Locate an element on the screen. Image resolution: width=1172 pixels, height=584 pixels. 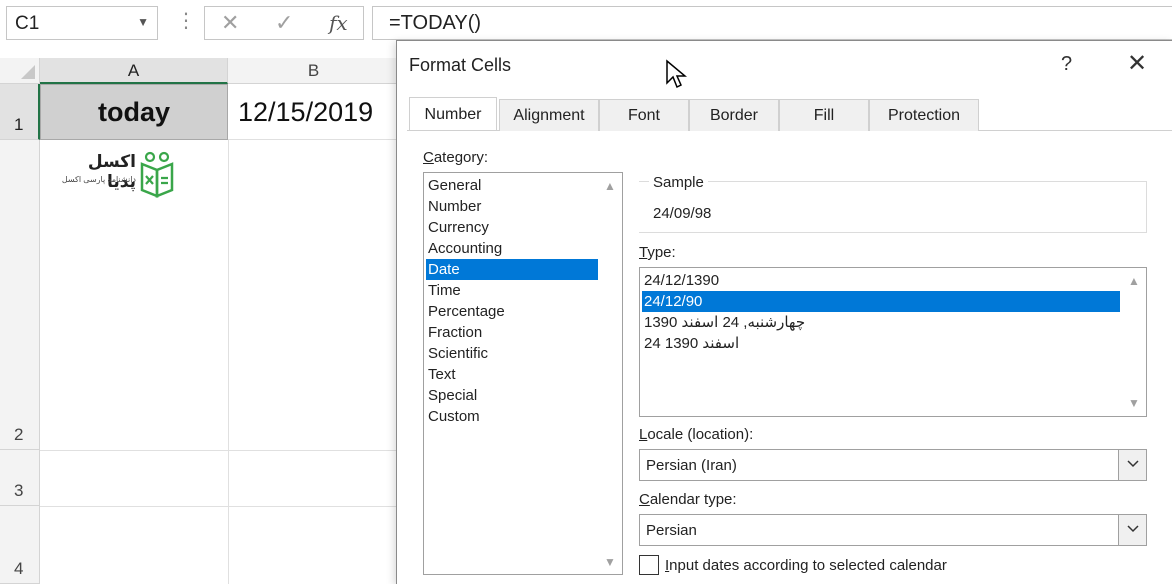
type-item: 24/12/1390 is located at coordinates (881, 280).